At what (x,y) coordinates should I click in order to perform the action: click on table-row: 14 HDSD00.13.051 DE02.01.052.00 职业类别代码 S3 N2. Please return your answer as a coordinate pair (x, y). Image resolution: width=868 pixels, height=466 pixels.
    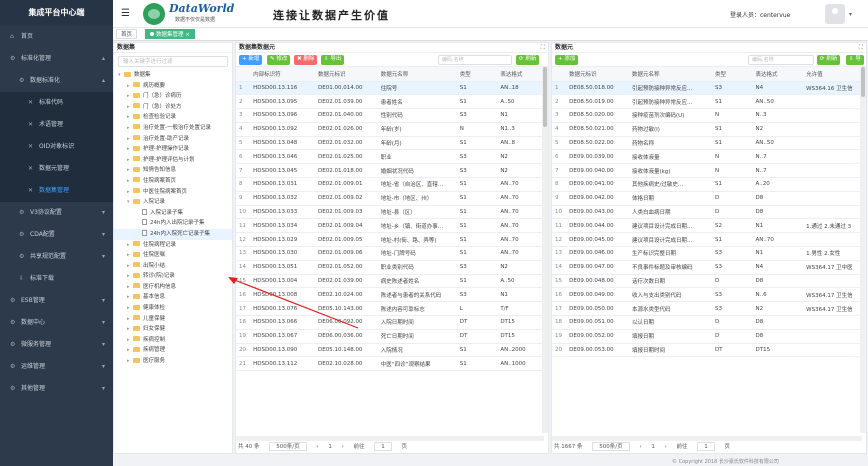
    Looking at the image, I should click on (392, 267).